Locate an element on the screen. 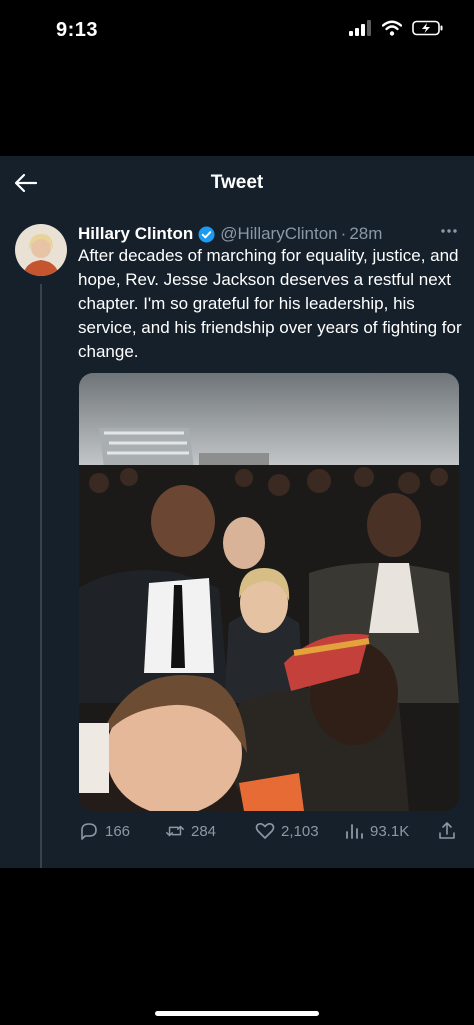  retweet-icon is located at coordinates (175, 831).